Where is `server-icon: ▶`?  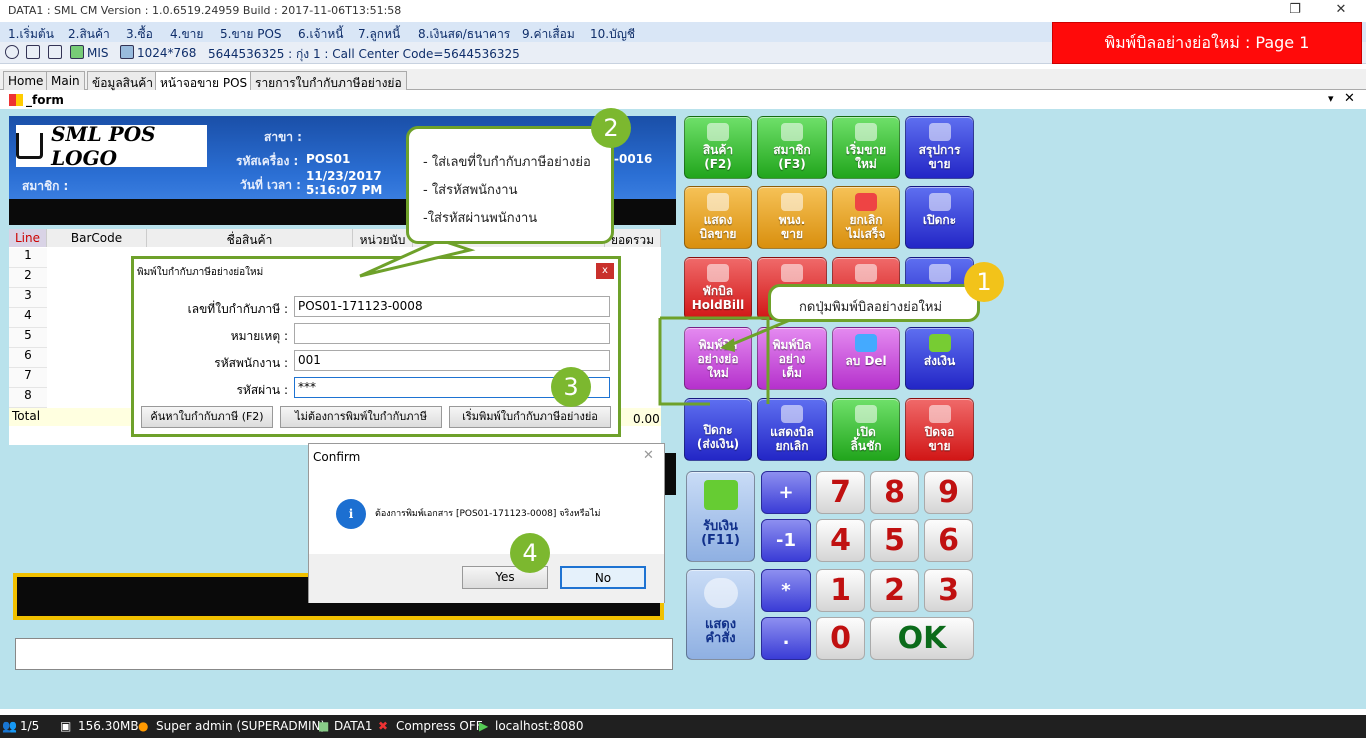 server-icon: ▶ is located at coordinates (484, 726).